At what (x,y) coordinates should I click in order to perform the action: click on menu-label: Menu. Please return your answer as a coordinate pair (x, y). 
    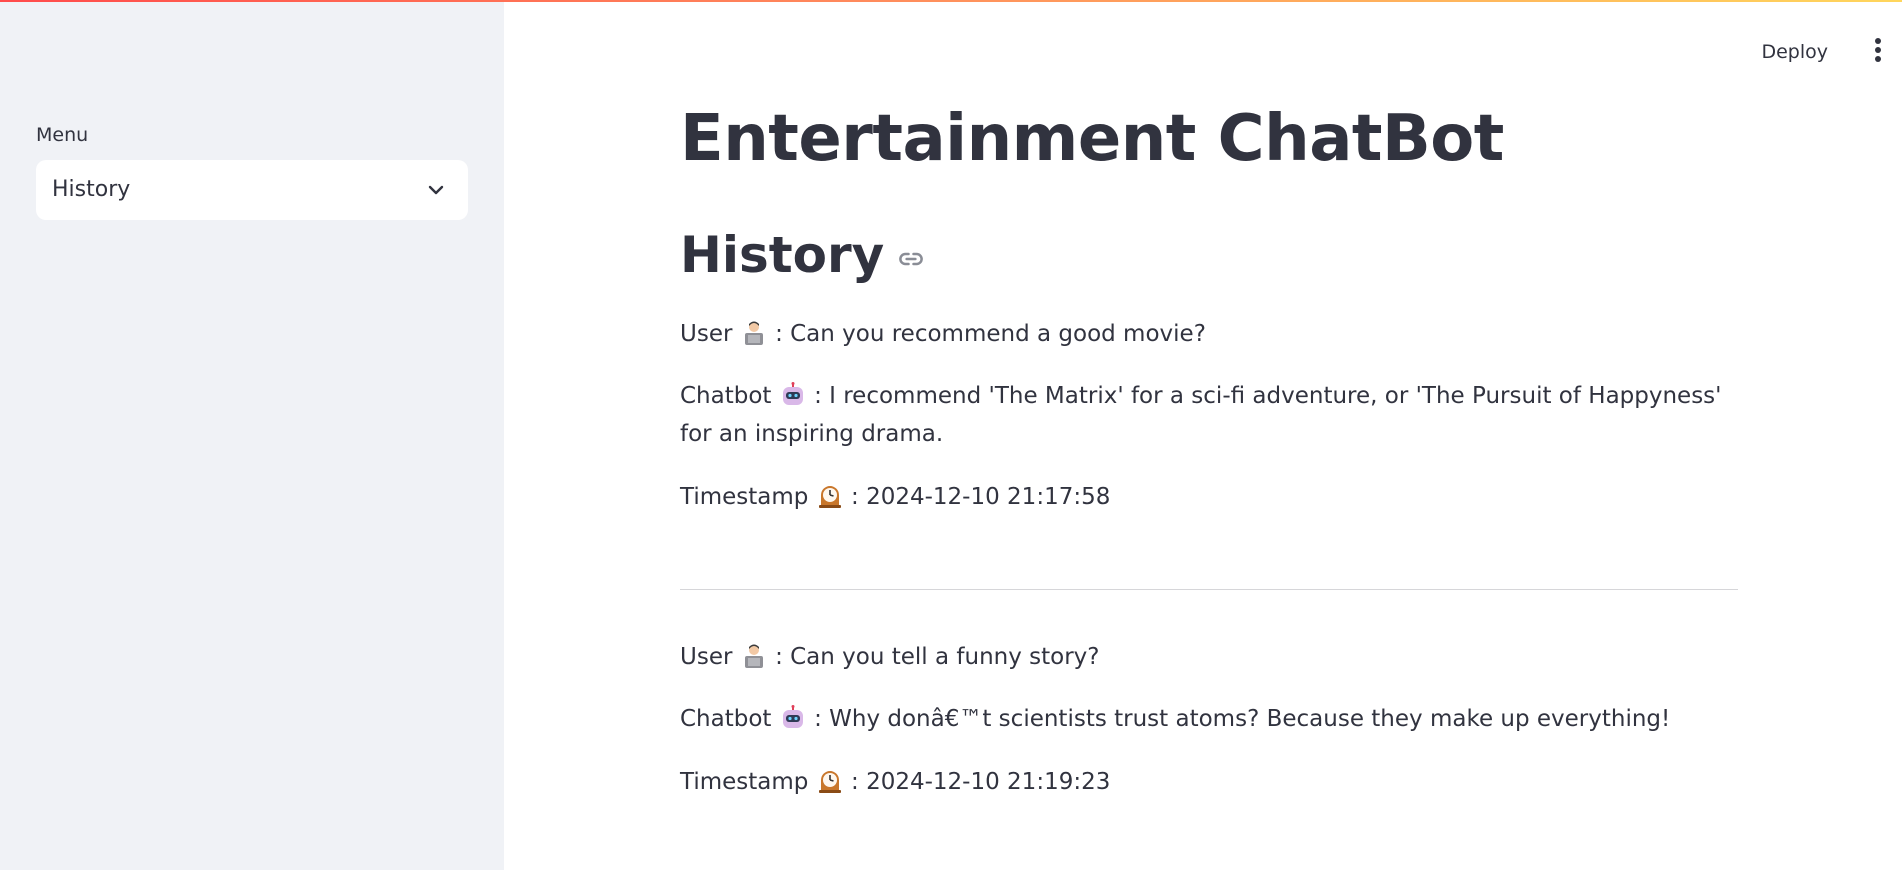
    Looking at the image, I should click on (62, 135).